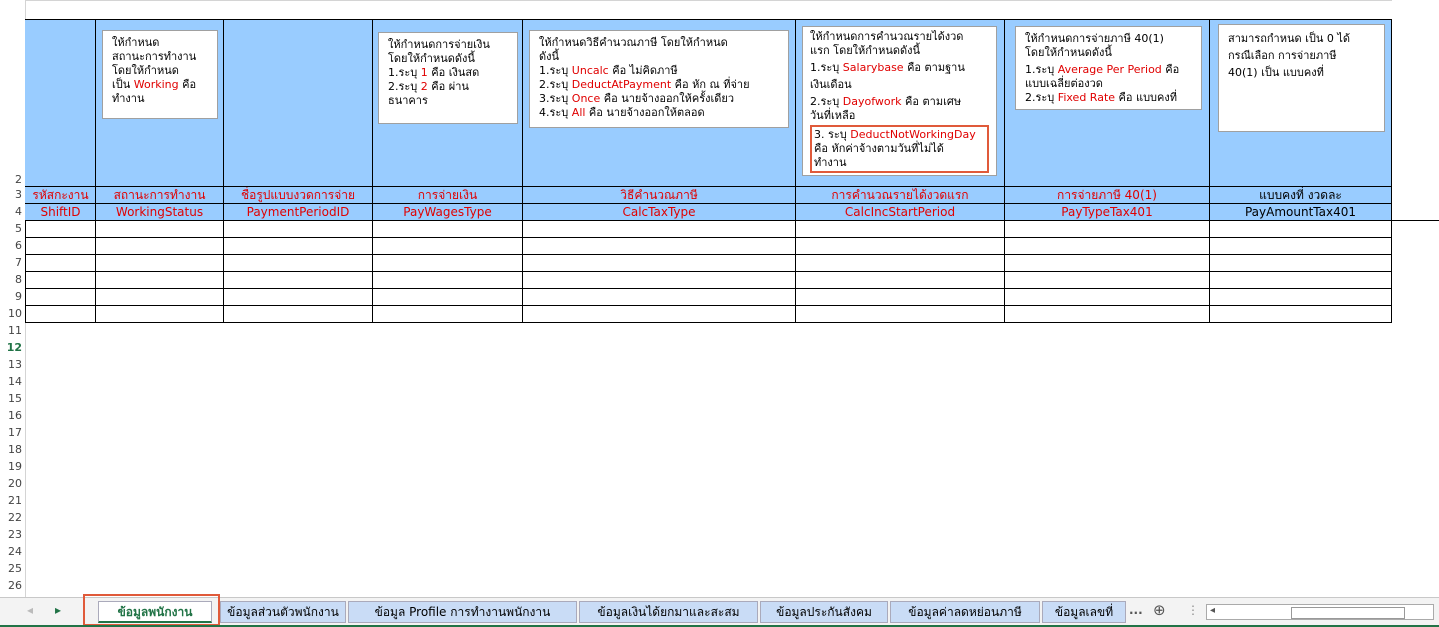 The height and width of the screenshot is (627, 1439). I want to click on row-header: 7, so click(12, 263).